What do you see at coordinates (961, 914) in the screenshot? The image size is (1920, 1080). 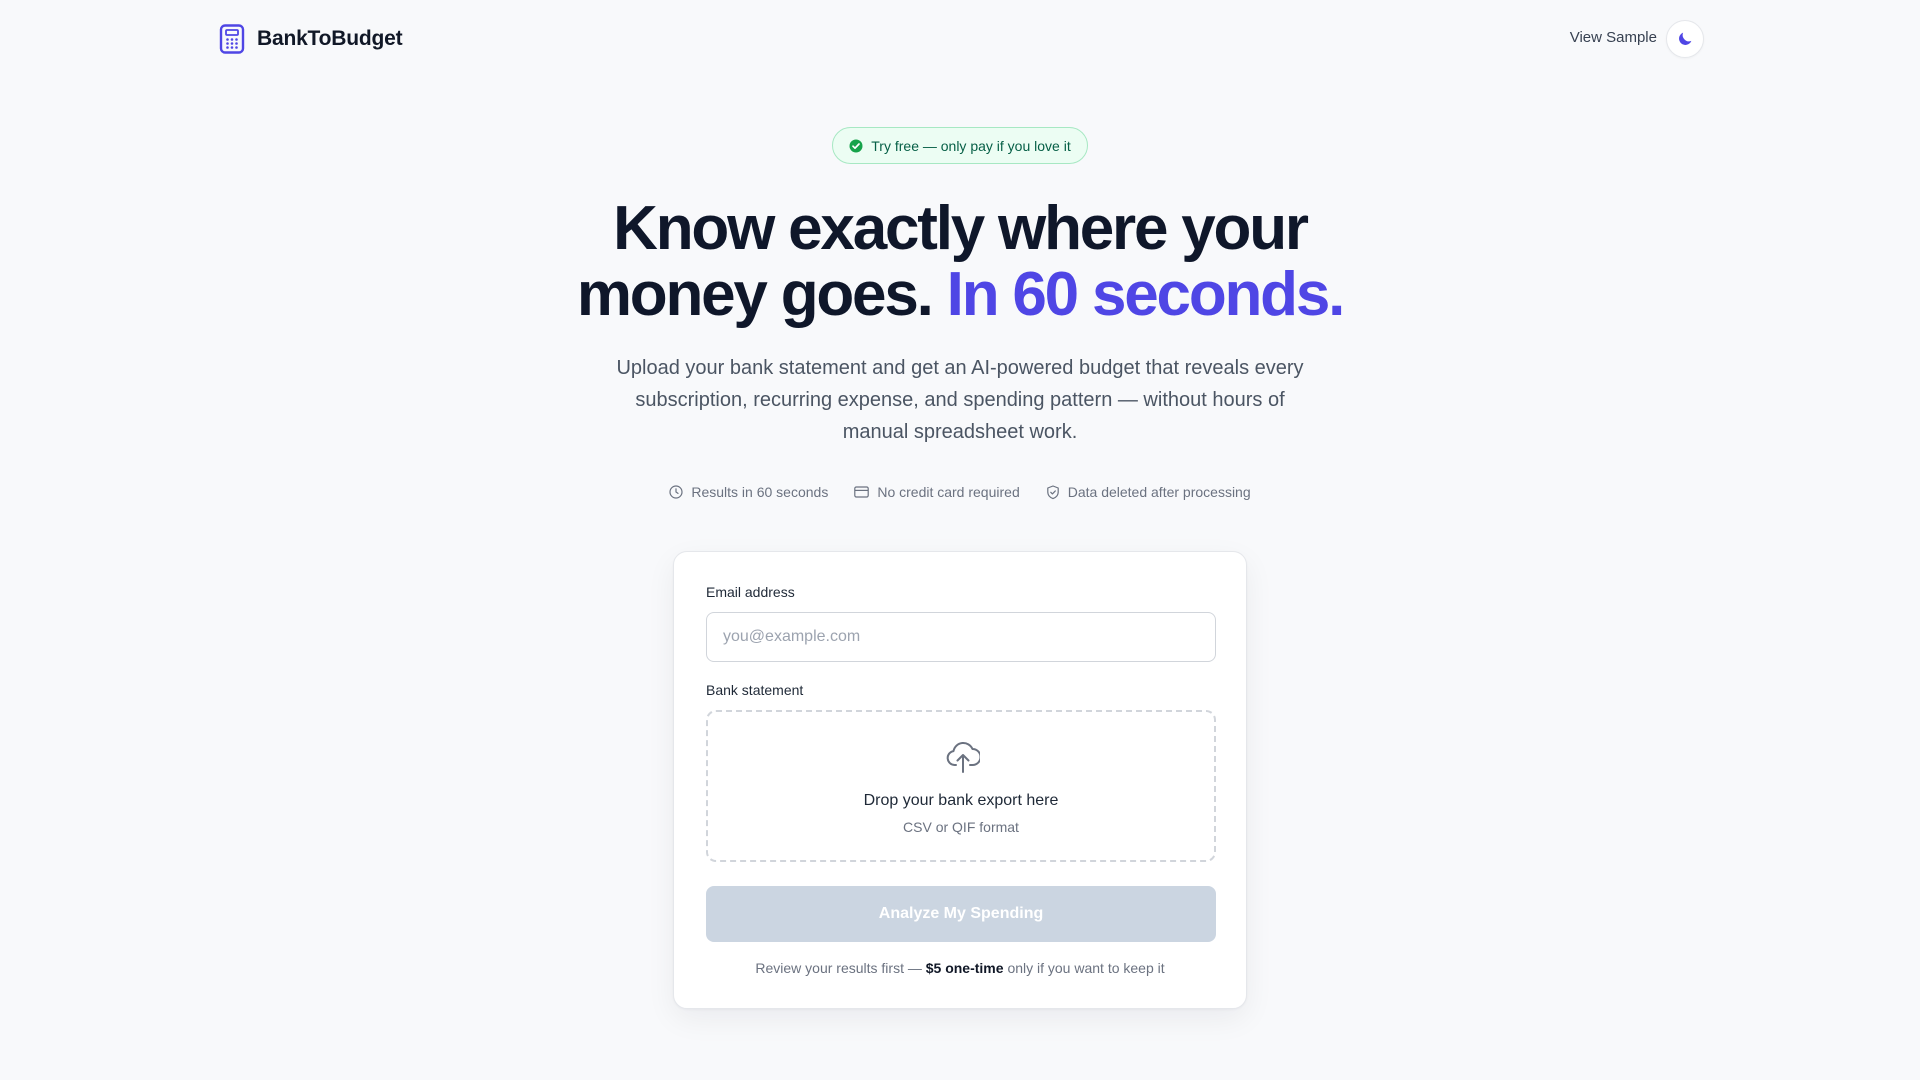 I see `analyze-spending-button: Analyze My Spending` at bounding box center [961, 914].